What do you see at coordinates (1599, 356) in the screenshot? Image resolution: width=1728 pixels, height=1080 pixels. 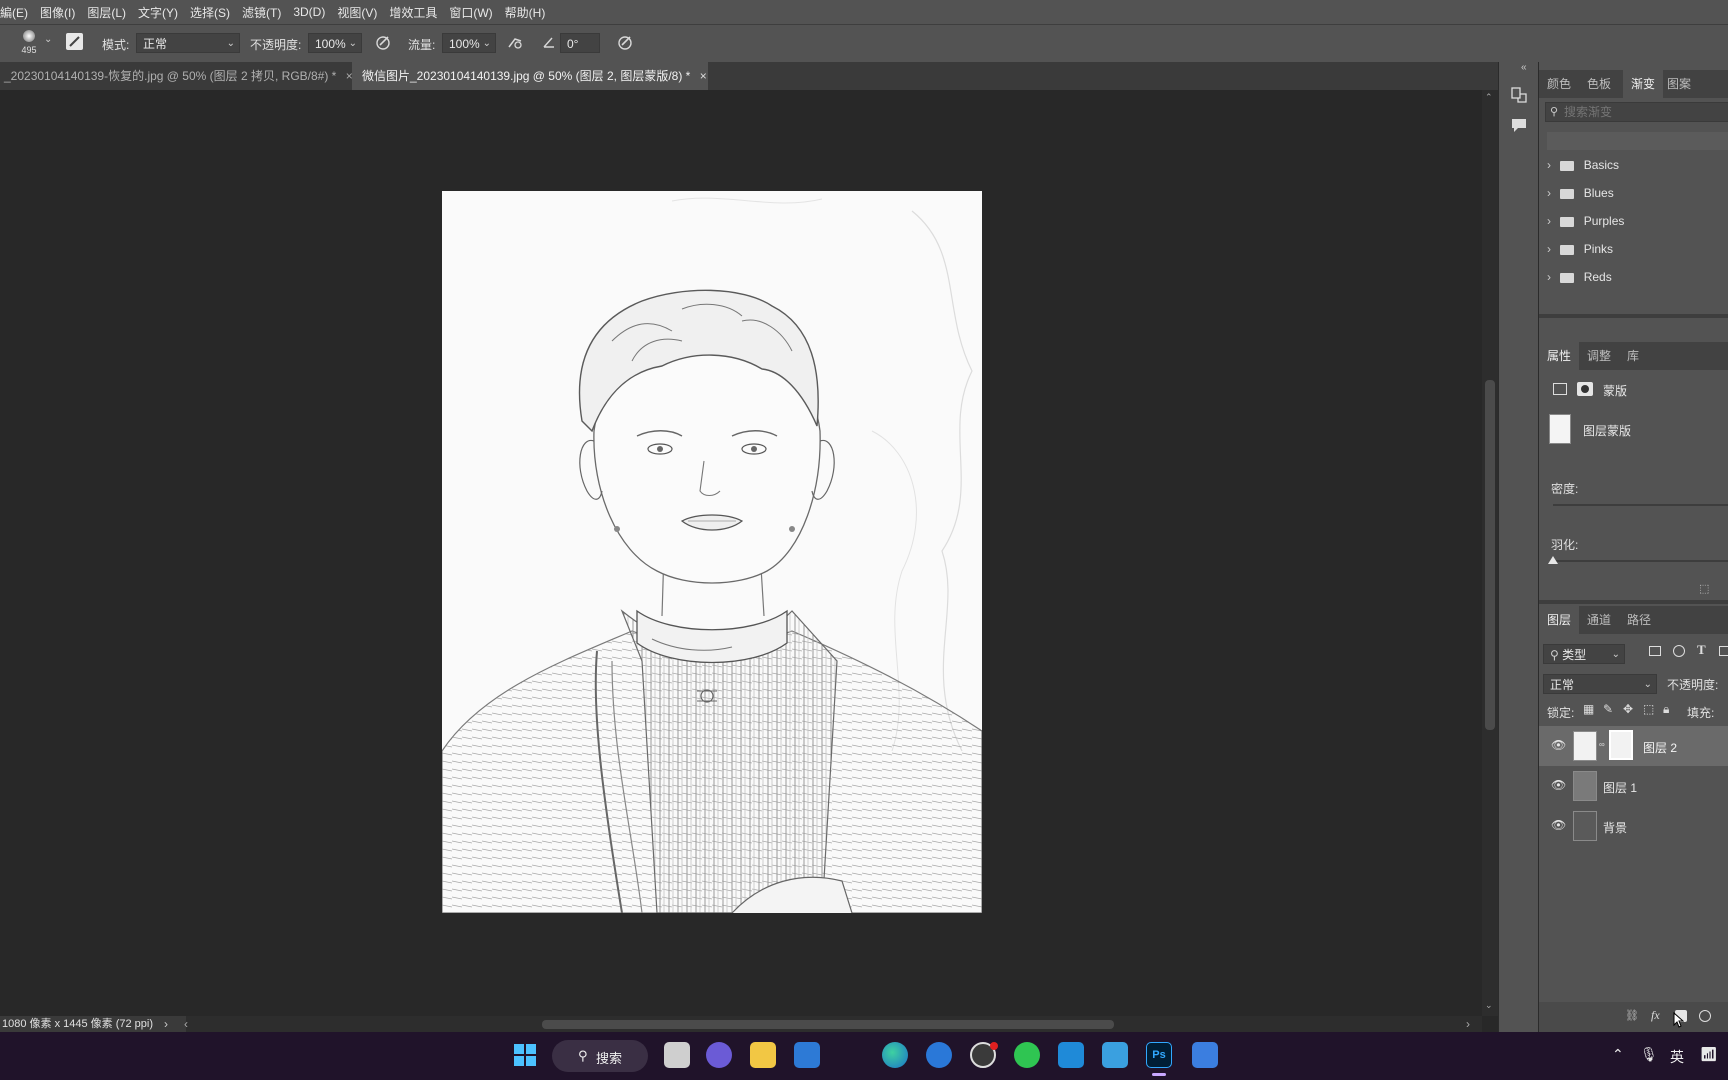 I see `tab-adjustments: 调整` at bounding box center [1599, 356].